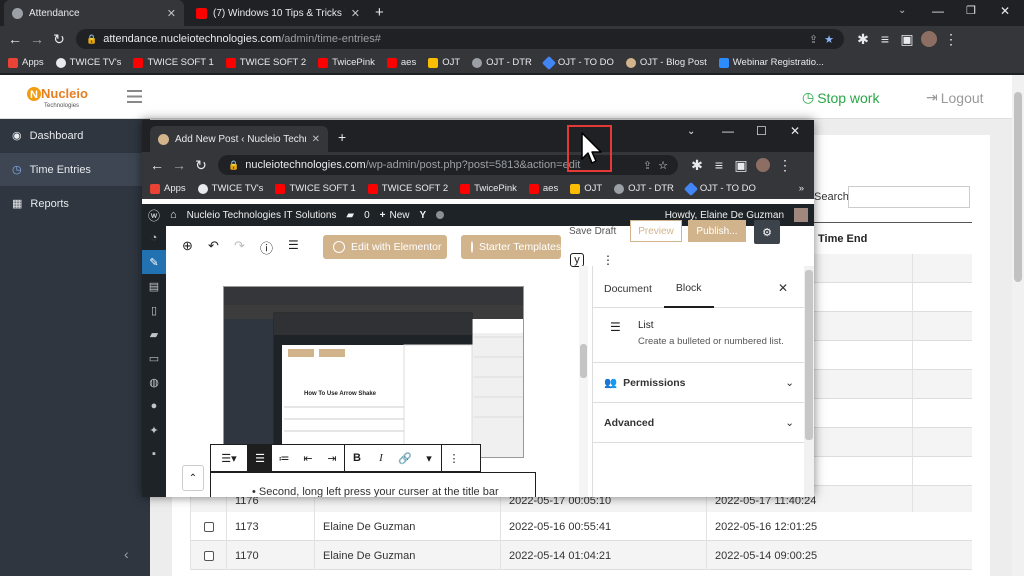 The width and height of the screenshot is (1024, 576). What do you see at coordinates (801, 188) in the screenshot?
I see `more-bookmarks-button: »` at bounding box center [801, 188].